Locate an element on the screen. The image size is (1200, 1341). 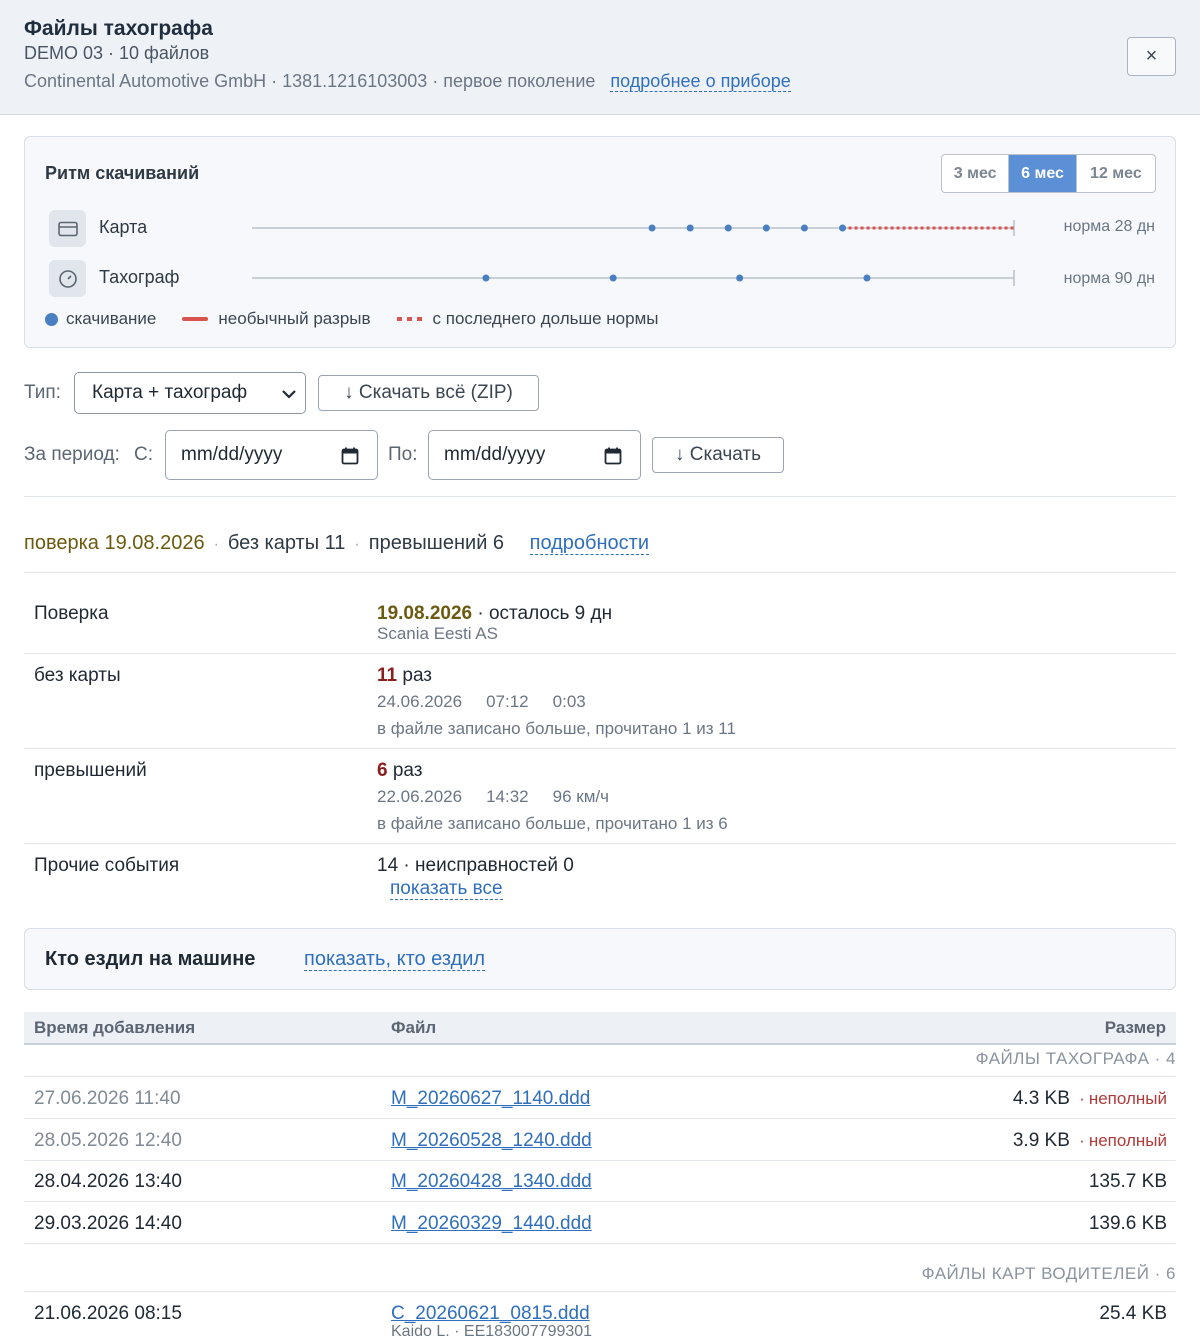
calibration-value: 19.08.2026 · осталось 9 дн is located at coordinates (494, 614).